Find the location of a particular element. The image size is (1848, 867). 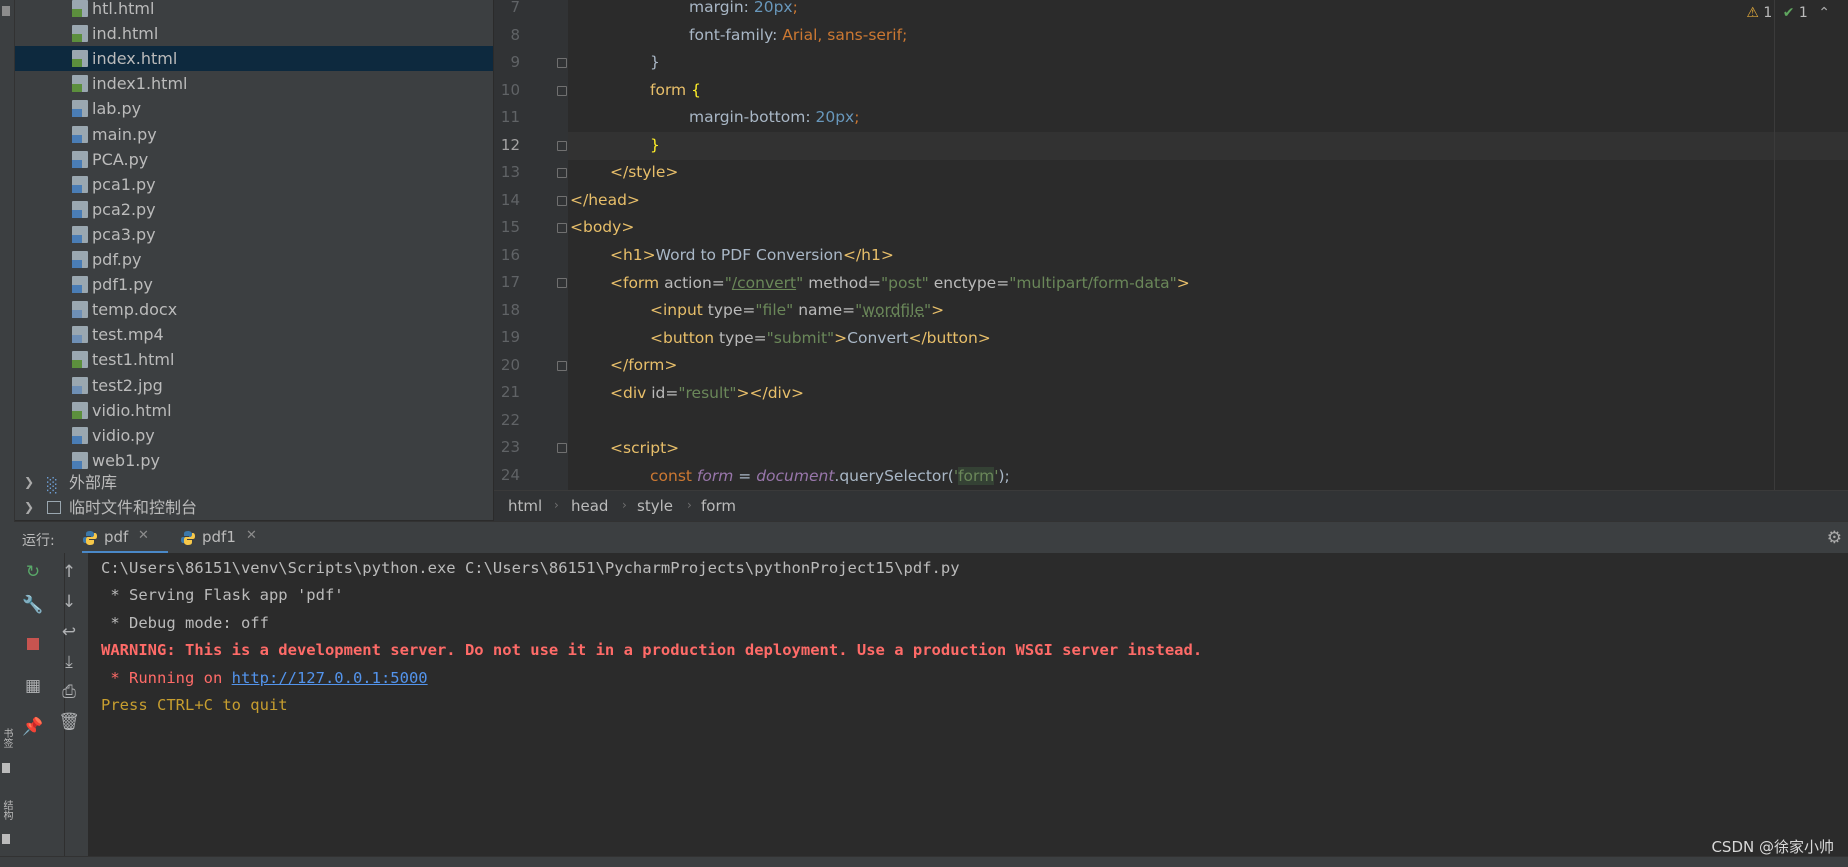

code-line-7: margin: 20px; is located at coordinates (743, 8).